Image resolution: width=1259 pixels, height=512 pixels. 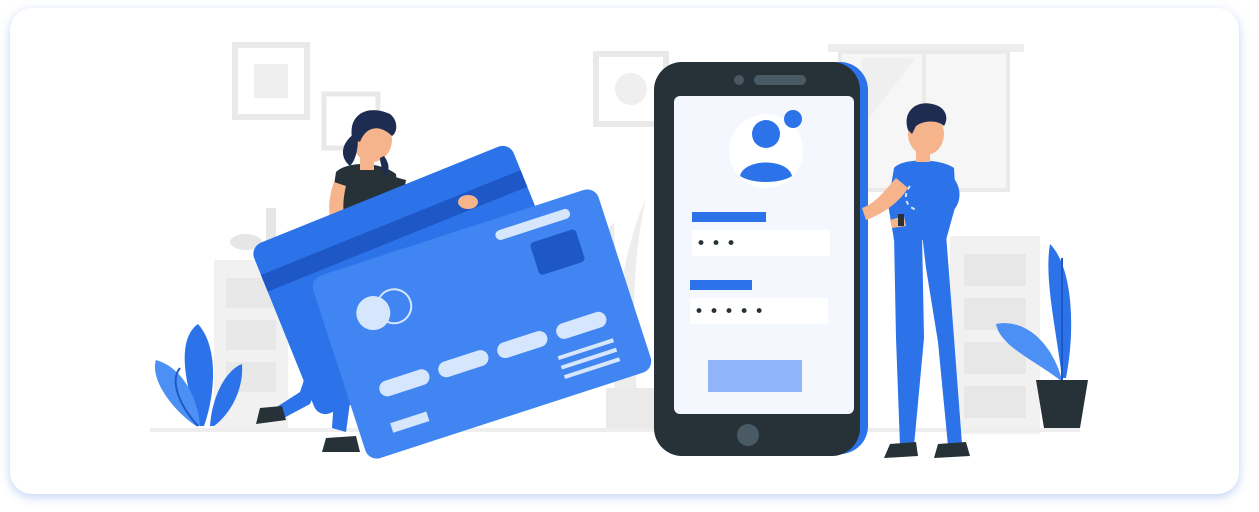 I want to click on username-mask: •••, so click(x=718, y=244).